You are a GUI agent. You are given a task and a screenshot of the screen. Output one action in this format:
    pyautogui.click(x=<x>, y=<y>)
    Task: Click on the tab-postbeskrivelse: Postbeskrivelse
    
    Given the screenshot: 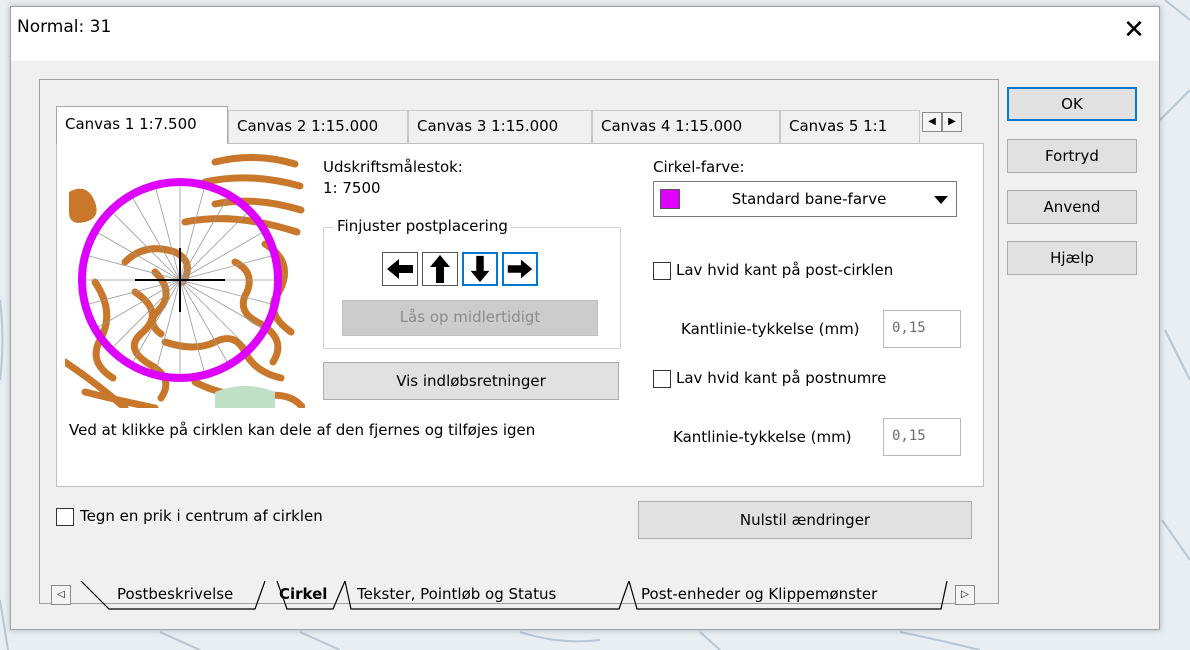 What is the action you would take?
    pyautogui.click(x=175, y=595)
    